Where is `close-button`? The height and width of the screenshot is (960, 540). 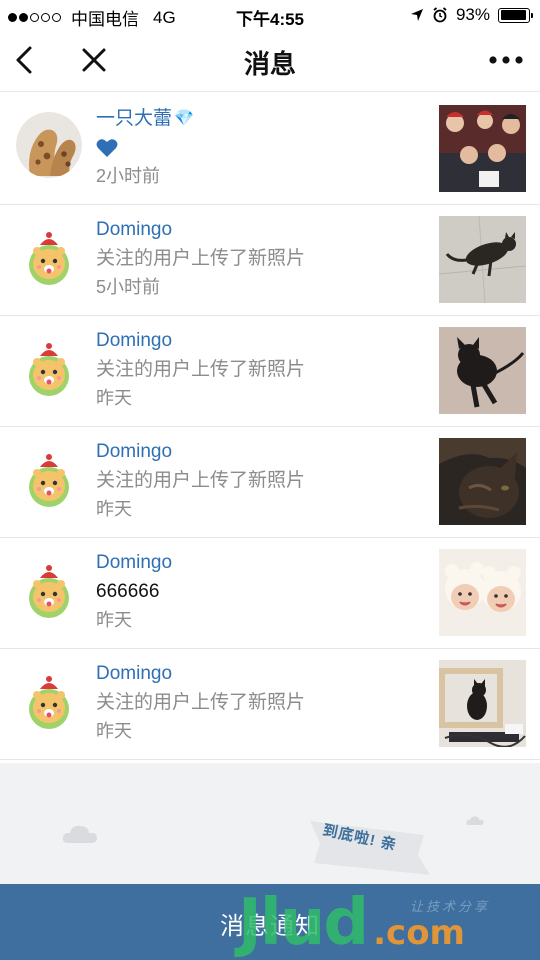
close-button is located at coordinates (94, 60).